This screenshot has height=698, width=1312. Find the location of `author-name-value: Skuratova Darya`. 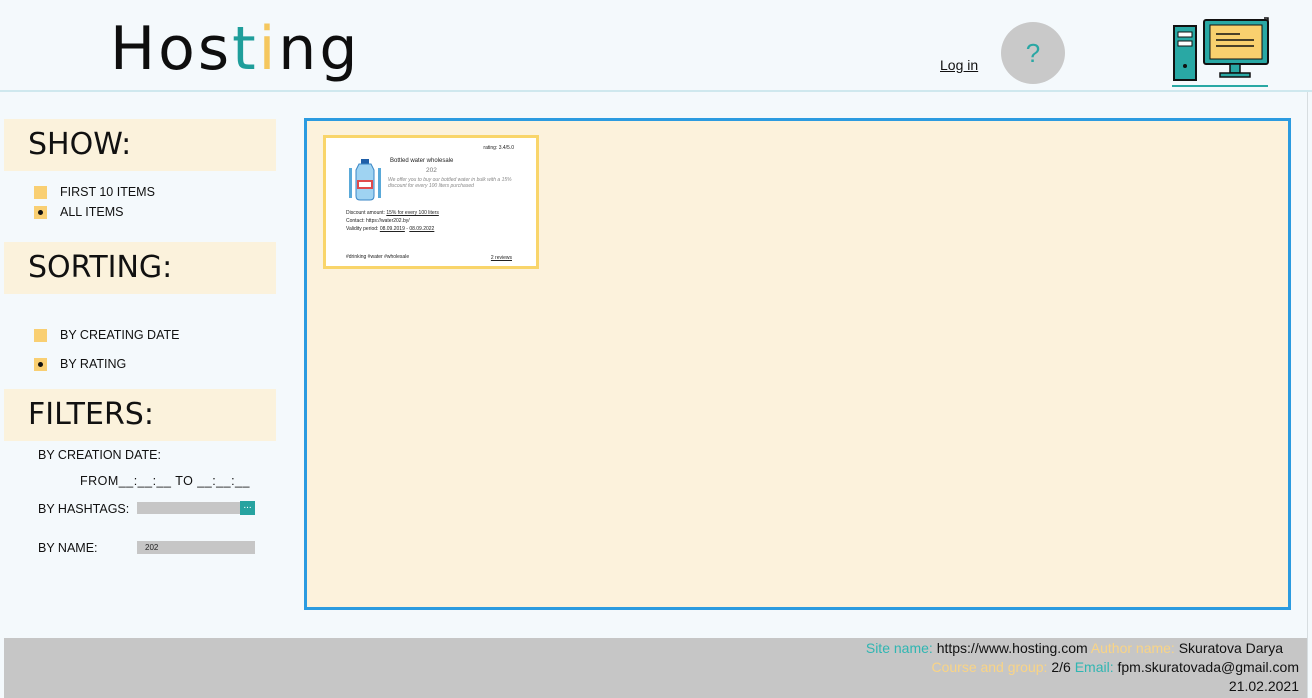

author-name-value: Skuratova Darya is located at coordinates (1230, 648).